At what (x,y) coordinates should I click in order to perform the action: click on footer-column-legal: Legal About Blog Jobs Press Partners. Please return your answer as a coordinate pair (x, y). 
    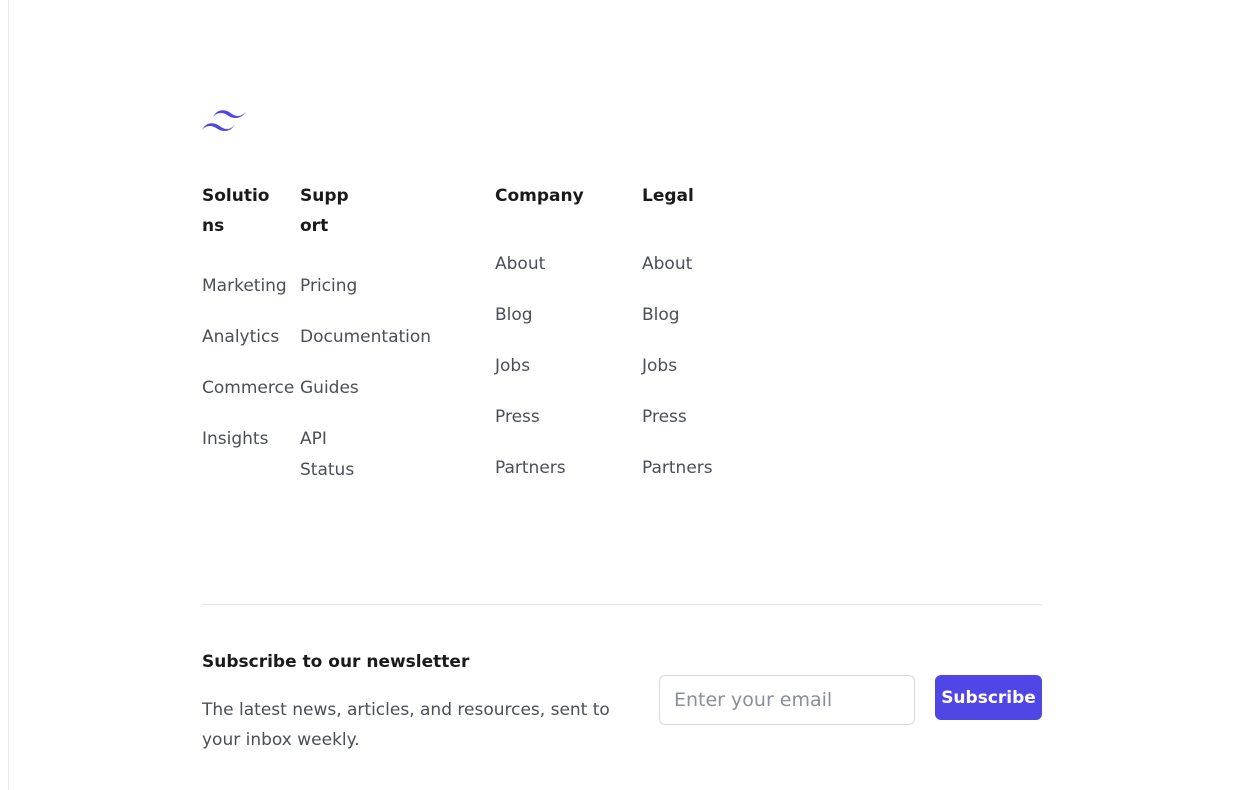
    Looking at the image, I should click on (707, 342).